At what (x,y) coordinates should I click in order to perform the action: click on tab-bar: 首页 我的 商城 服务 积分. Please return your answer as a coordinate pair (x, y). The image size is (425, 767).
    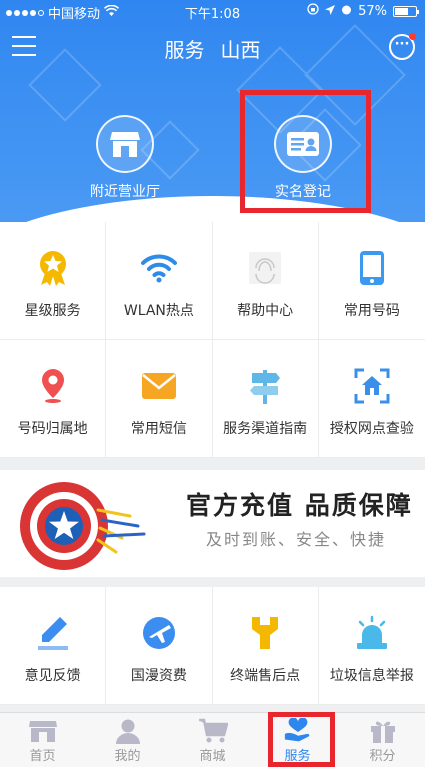
    Looking at the image, I should click on (212, 739).